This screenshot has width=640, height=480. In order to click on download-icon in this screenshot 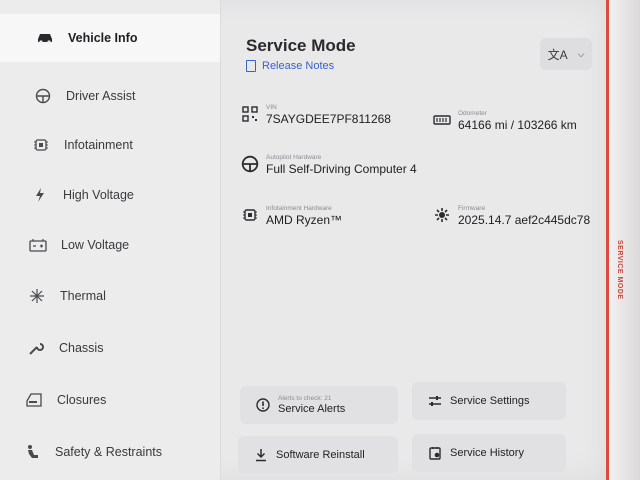, I will do `click(261, 455)`.